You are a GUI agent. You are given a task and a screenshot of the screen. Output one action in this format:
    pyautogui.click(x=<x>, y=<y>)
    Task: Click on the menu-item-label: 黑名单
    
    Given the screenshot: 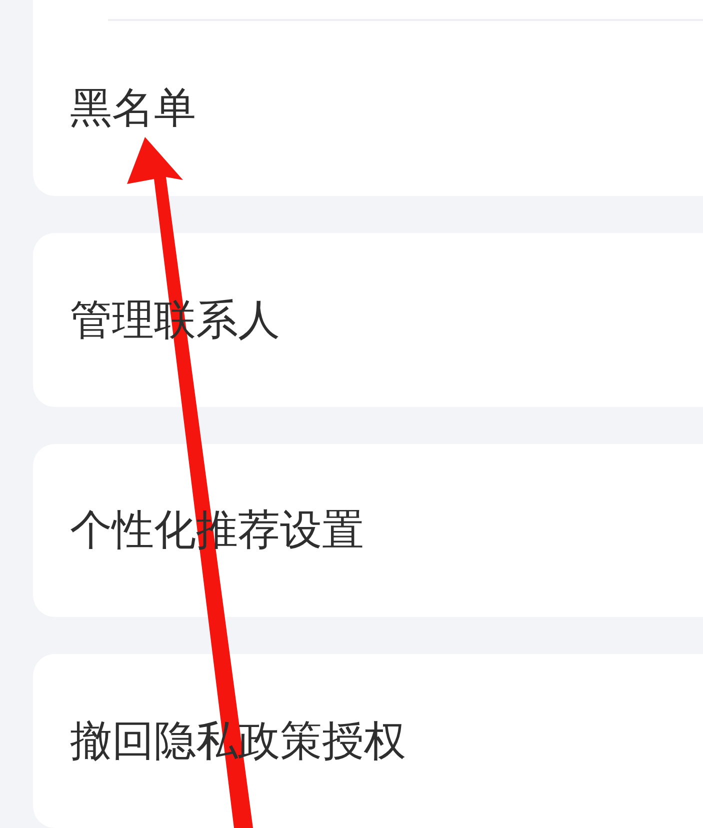 What is the action you would take?
    pyautogui.click(x=133, y=108)
    